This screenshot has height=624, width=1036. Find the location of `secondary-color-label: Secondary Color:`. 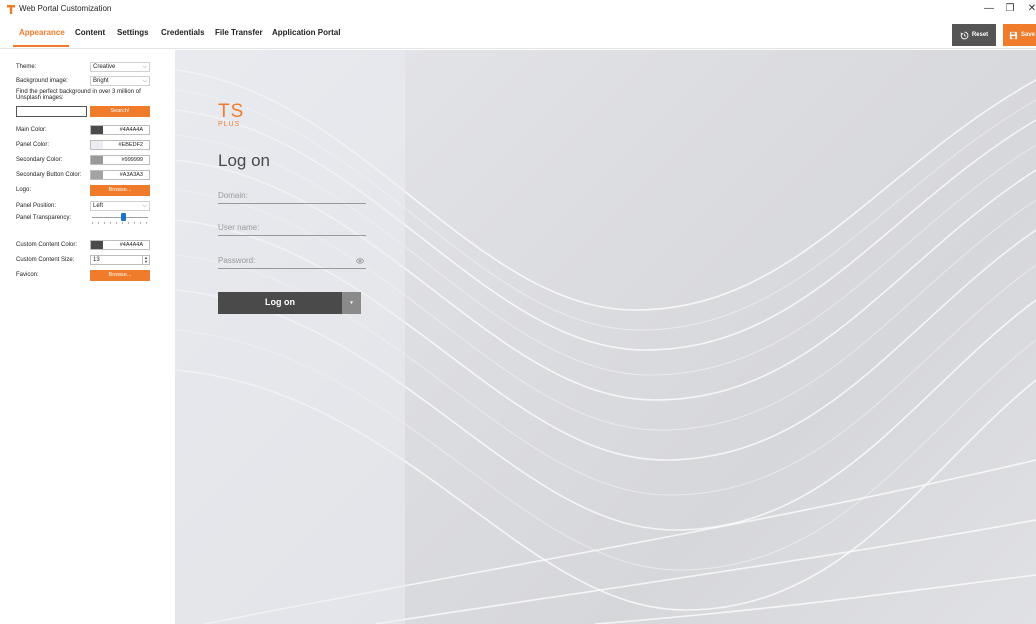

secondary-color-label: Secondary Color: is located at coordinates (39, 160).